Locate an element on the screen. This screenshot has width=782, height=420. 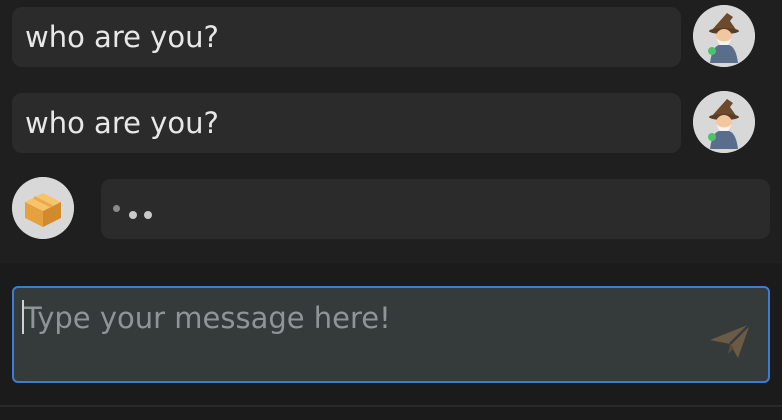
send-button is located at coordinates (730, 341).